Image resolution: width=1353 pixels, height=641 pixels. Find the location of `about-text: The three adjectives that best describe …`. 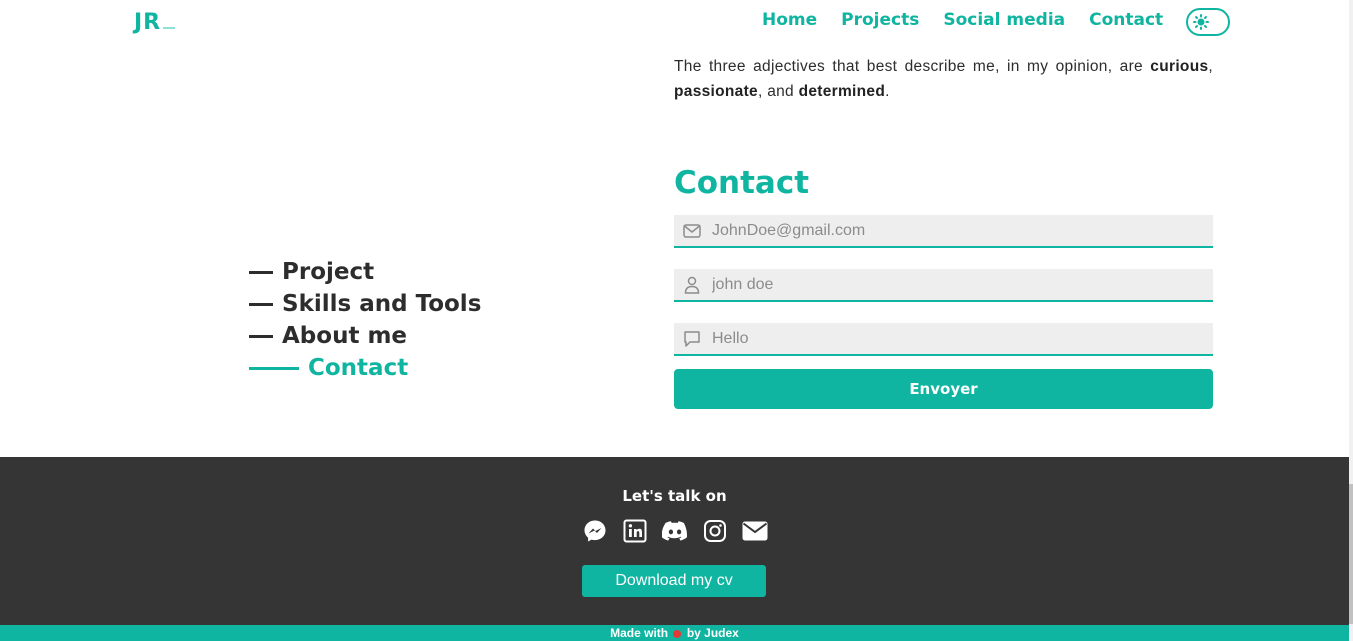

about-text: The three adjectives that best describe … is located at coordinates (943, 79).